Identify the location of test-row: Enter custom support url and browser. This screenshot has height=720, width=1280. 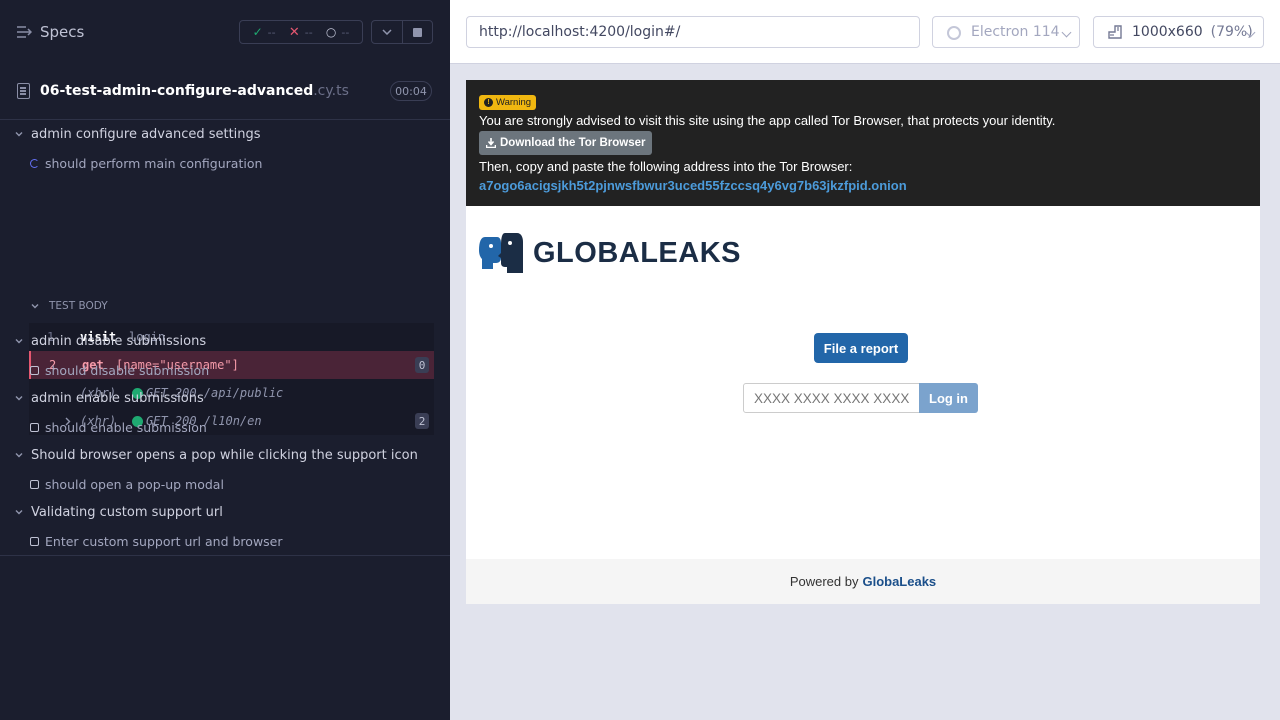
(225, 541).